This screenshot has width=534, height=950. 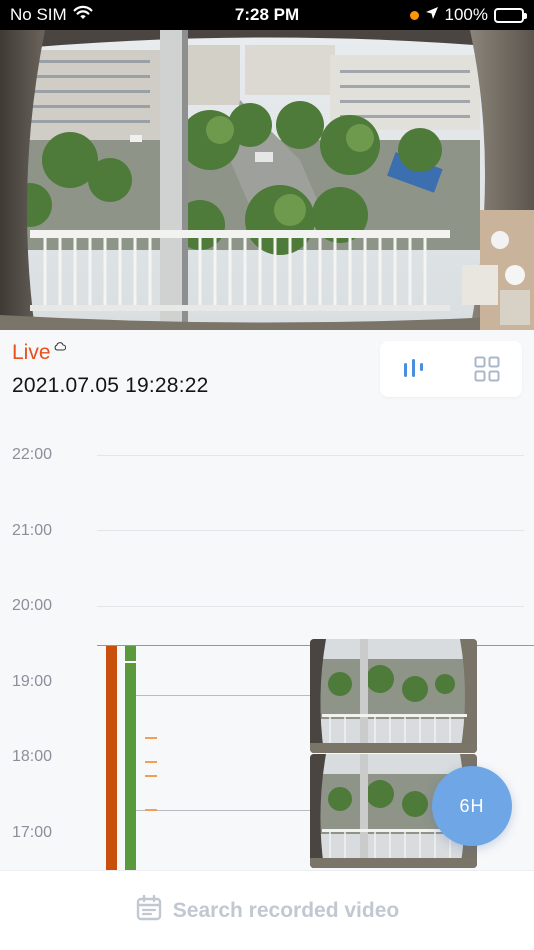 What do you see at coordinates (31, 352) in the screenshot?
I see `live-label: Live` at bounding box center [31, 352].